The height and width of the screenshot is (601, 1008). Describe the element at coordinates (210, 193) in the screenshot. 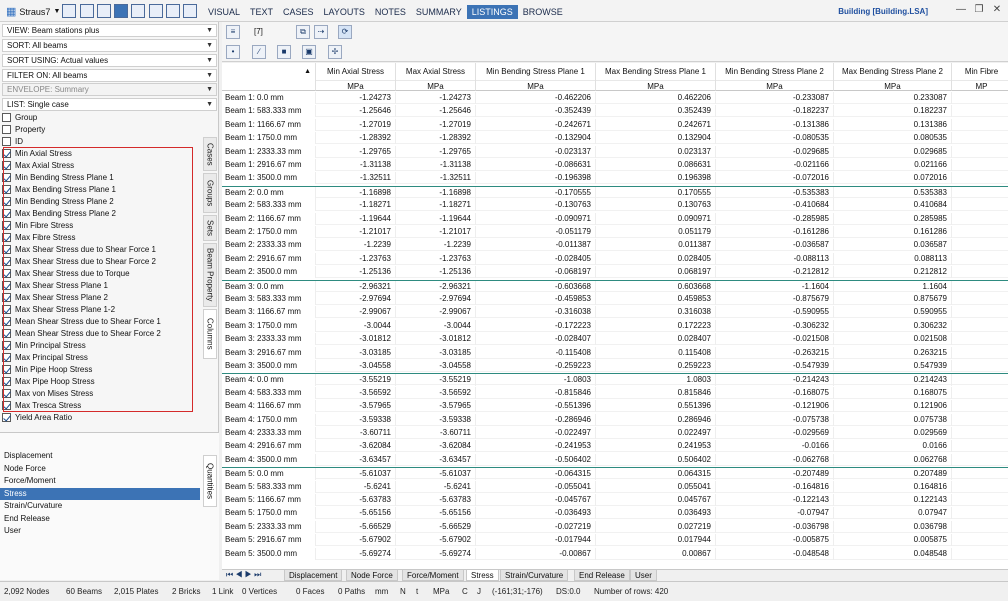

I see `tab-groups: Groups` at that location.